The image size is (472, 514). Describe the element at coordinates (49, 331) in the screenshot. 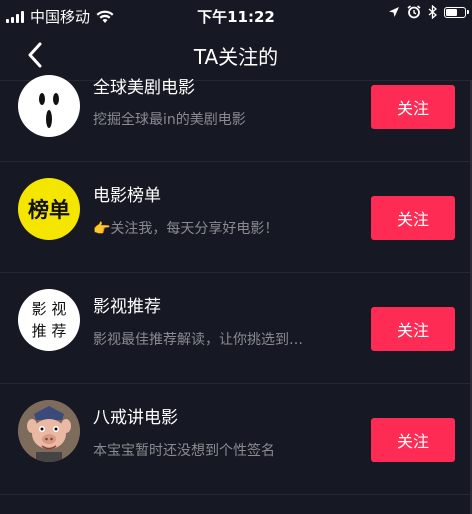

I see `avatar-logo-text: 推 荐` at that location.